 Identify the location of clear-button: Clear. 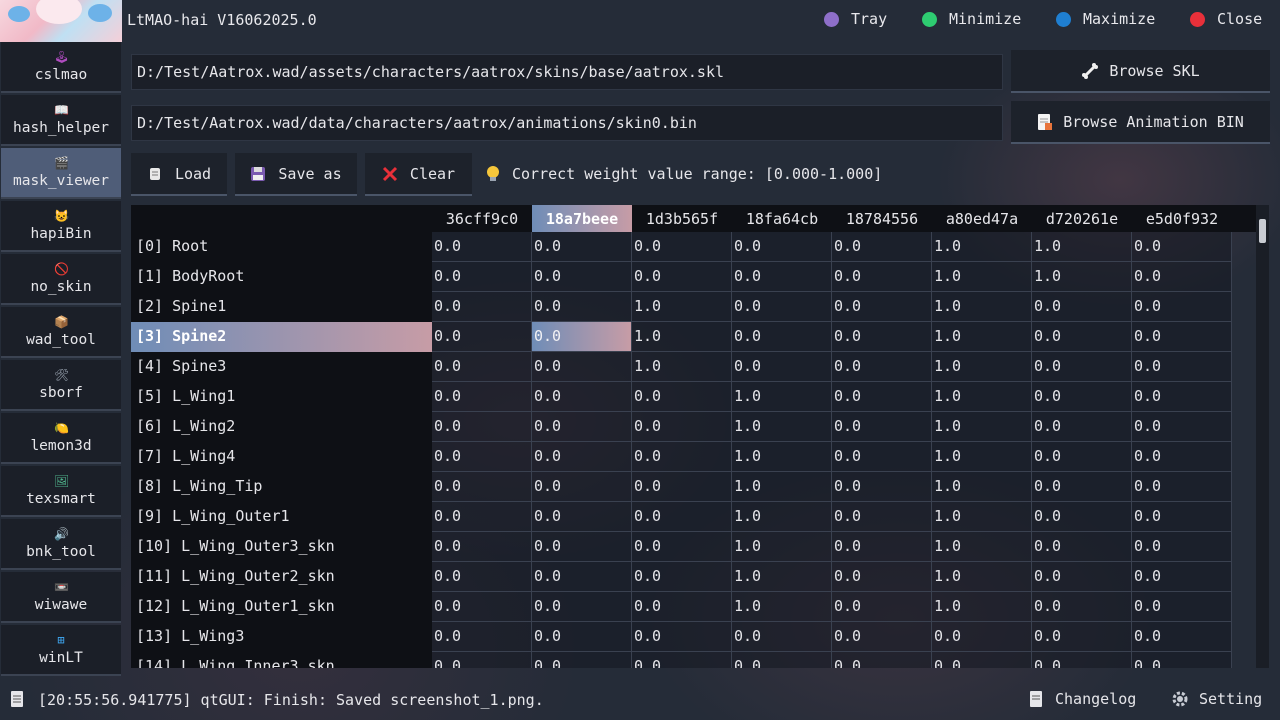
(418, 174).